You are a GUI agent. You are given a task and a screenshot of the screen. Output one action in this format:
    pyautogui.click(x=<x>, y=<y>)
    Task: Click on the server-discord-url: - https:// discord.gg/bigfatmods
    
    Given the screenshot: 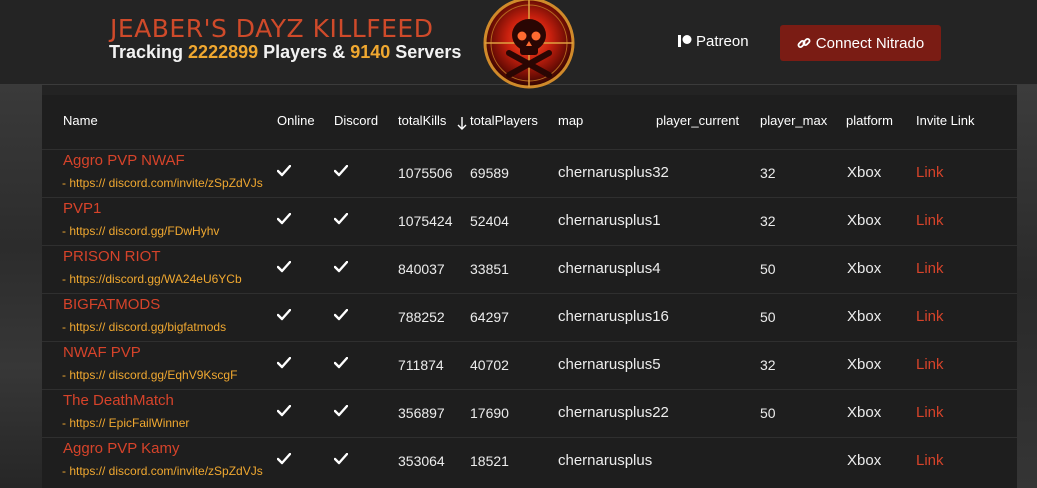 What is the action you would take?
    pyautogui.click(x=144, y=327)
    